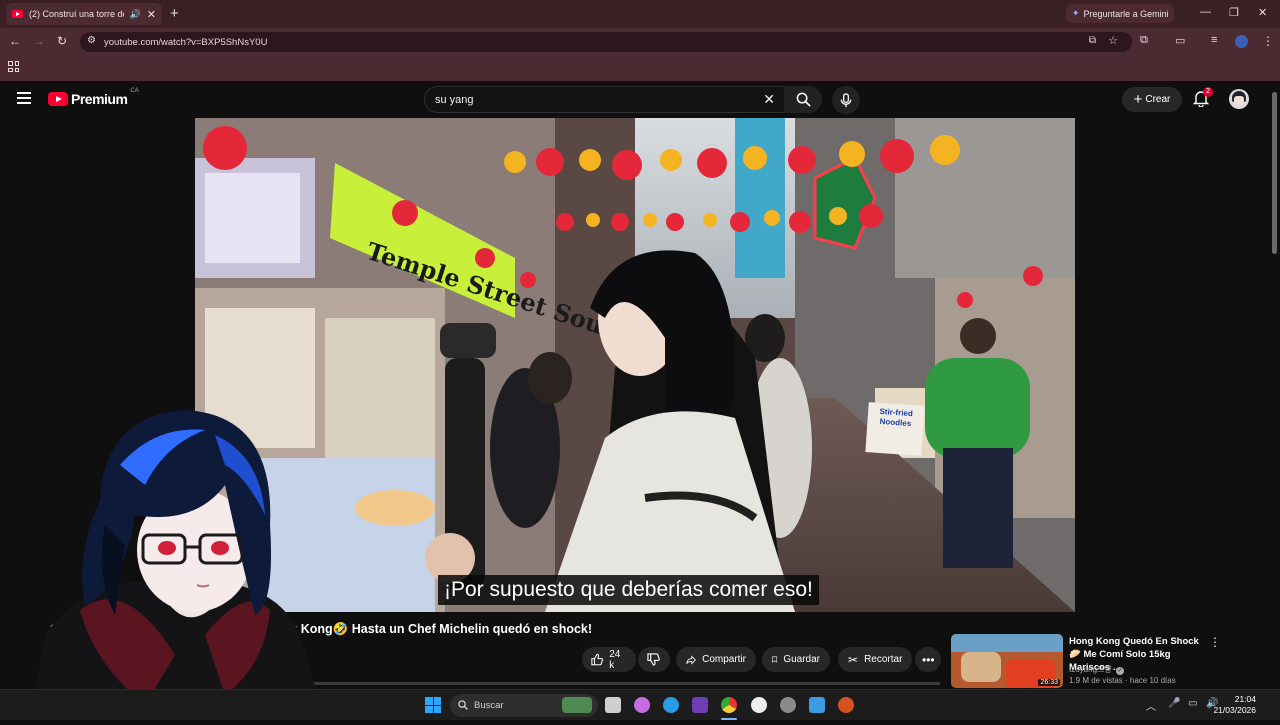  I want to click on hamburger-menu-icon, so click(24, 98).